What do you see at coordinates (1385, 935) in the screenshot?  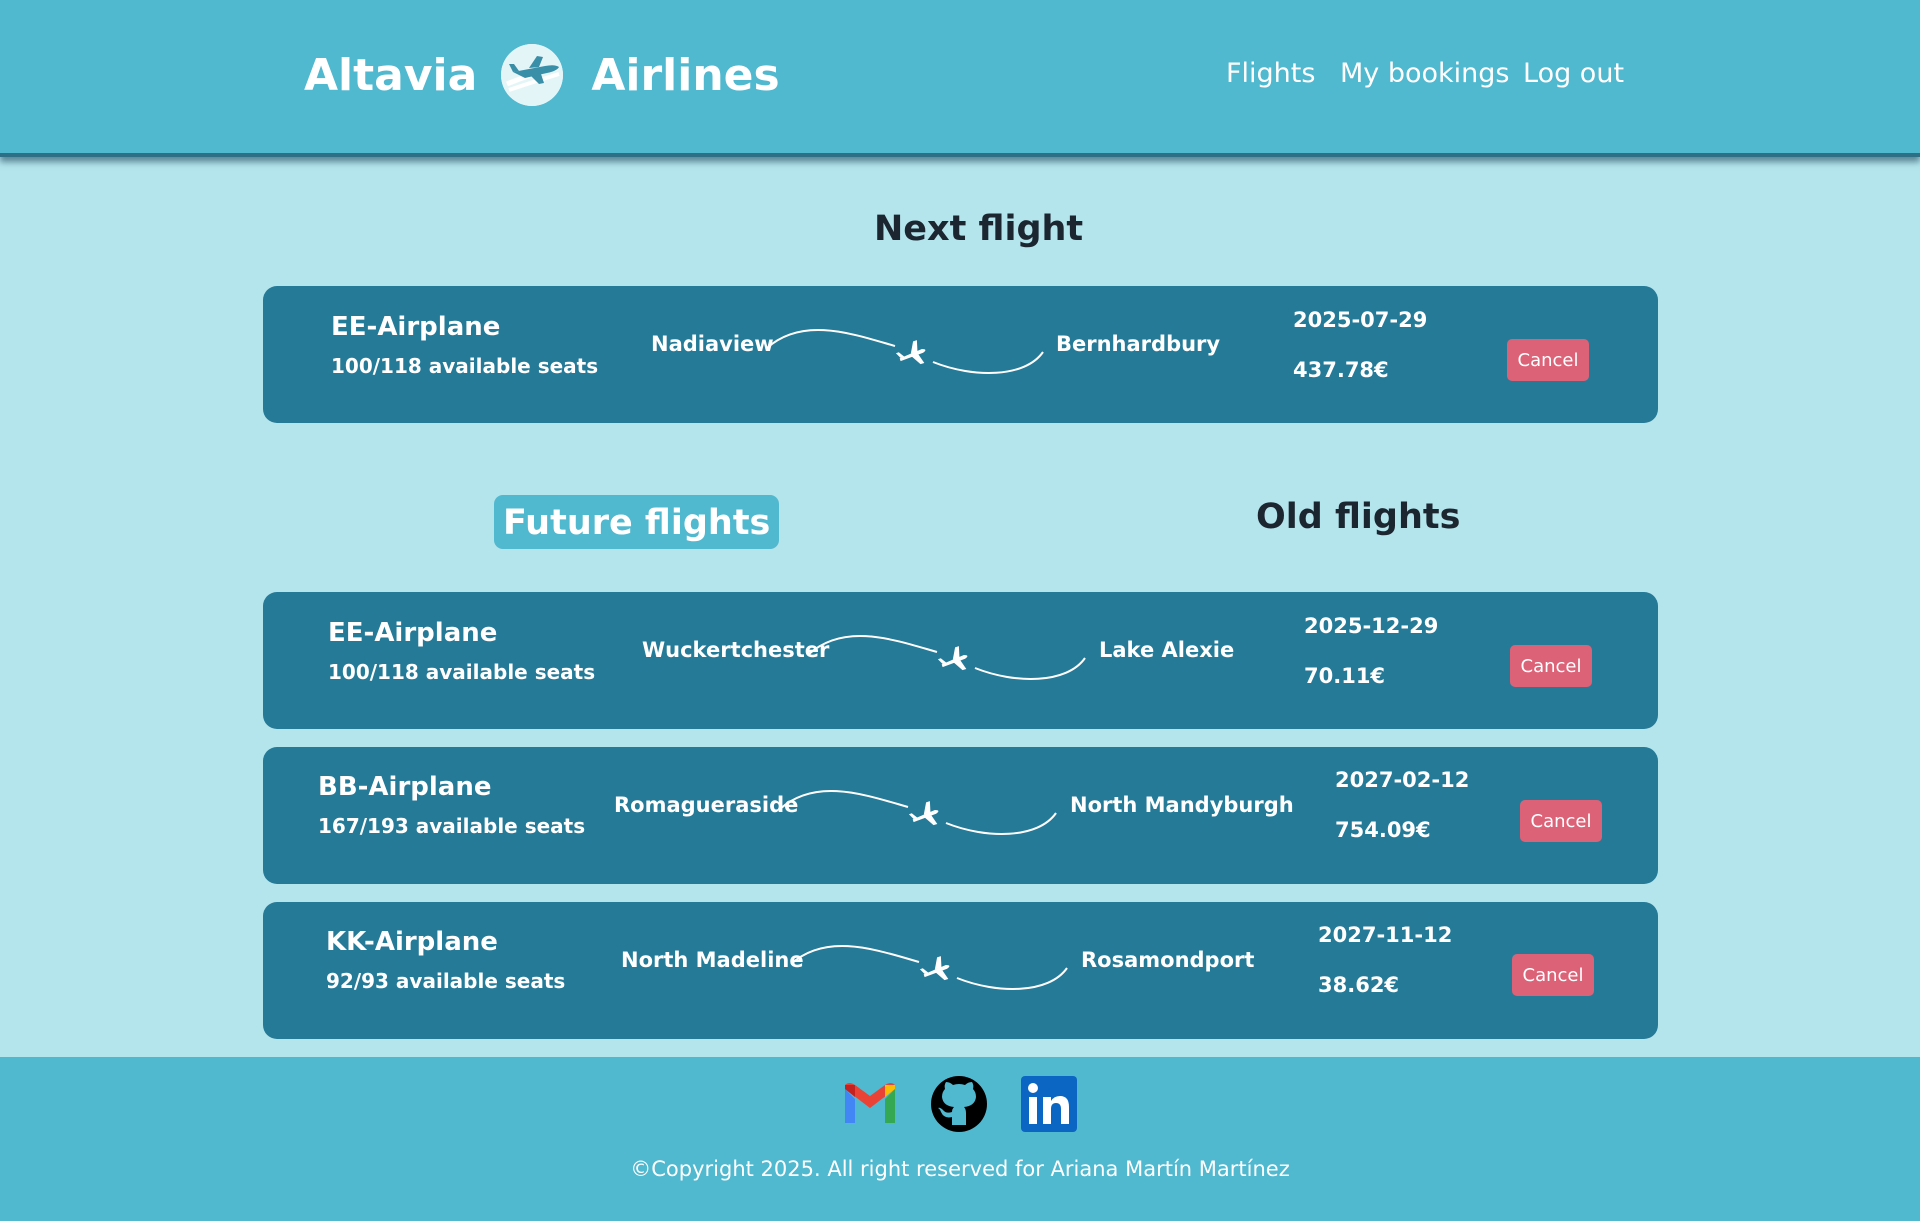 I see `flight-date: 2027-11-12` at bounding box center [1385, 935].